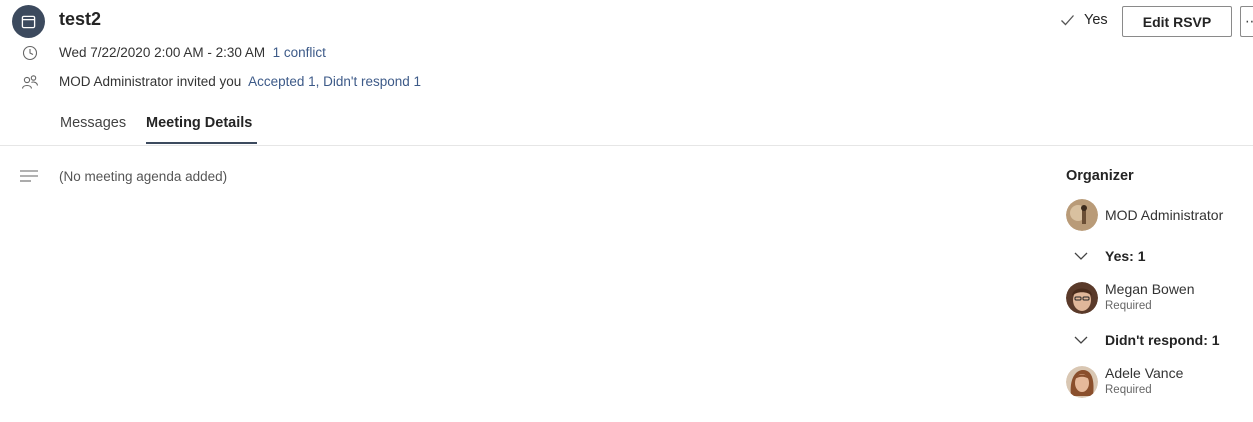  I want to click on attendee-name: Adele Vance, so click(1144, 373).